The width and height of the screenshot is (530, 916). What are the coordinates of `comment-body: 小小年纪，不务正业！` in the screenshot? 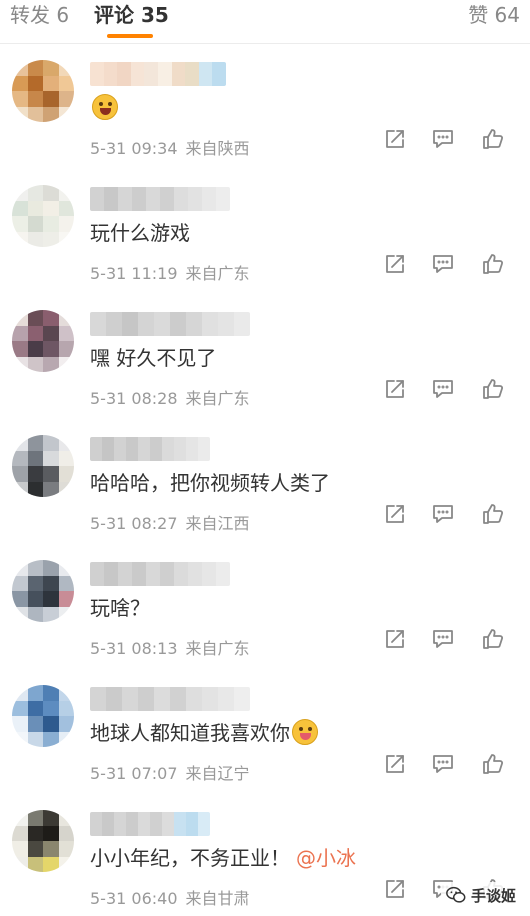 It's located at (190, 858).